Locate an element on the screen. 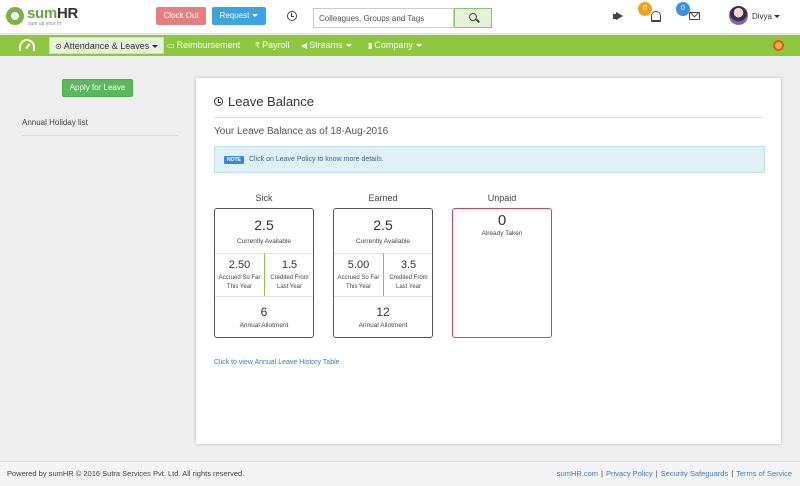  taken-value: 0 is located at coordinates (502, 220).